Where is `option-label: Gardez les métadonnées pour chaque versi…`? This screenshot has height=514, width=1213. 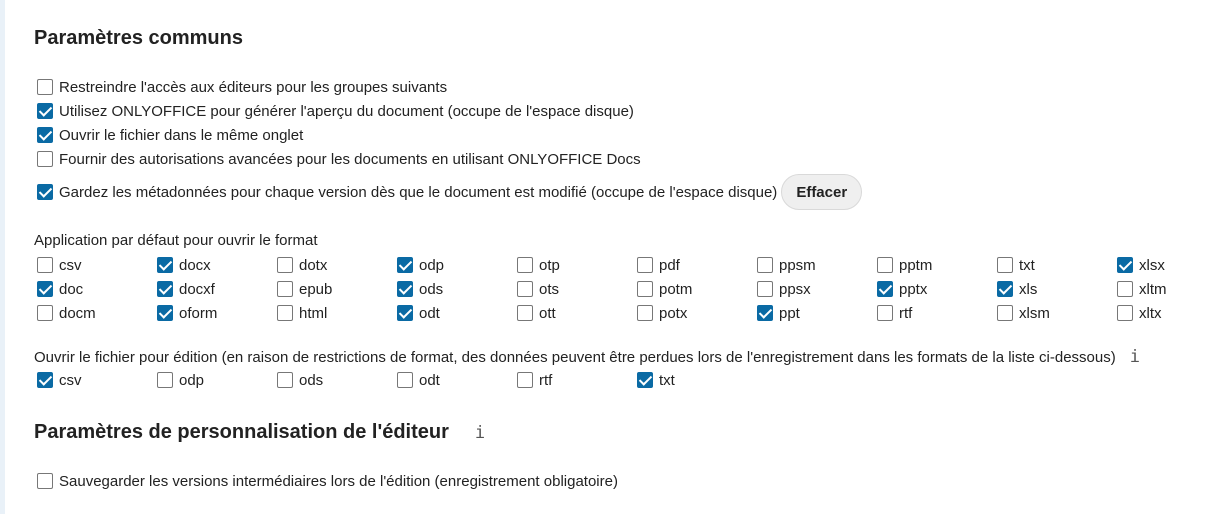
option-label: Gardez les métadonnées pour chaque versi… is located at coordinates (418, 192).